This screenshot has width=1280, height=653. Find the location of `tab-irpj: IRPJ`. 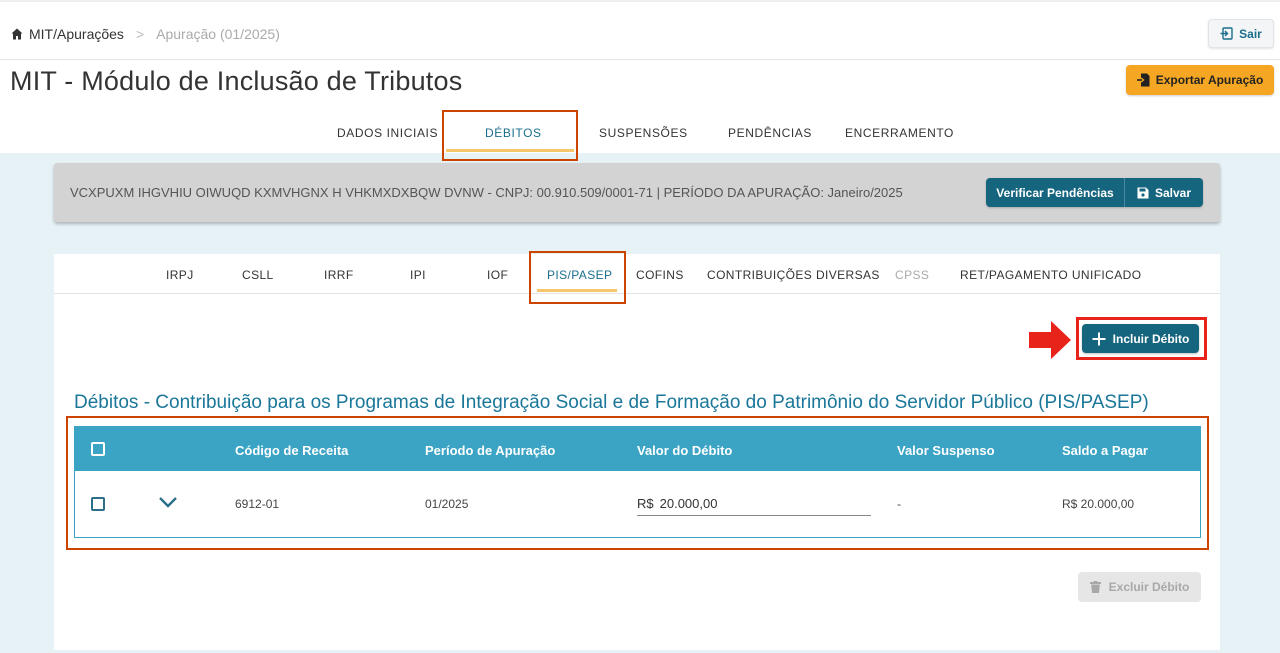

tab-irpj: IRPJ is located at coordinates (180, 275).